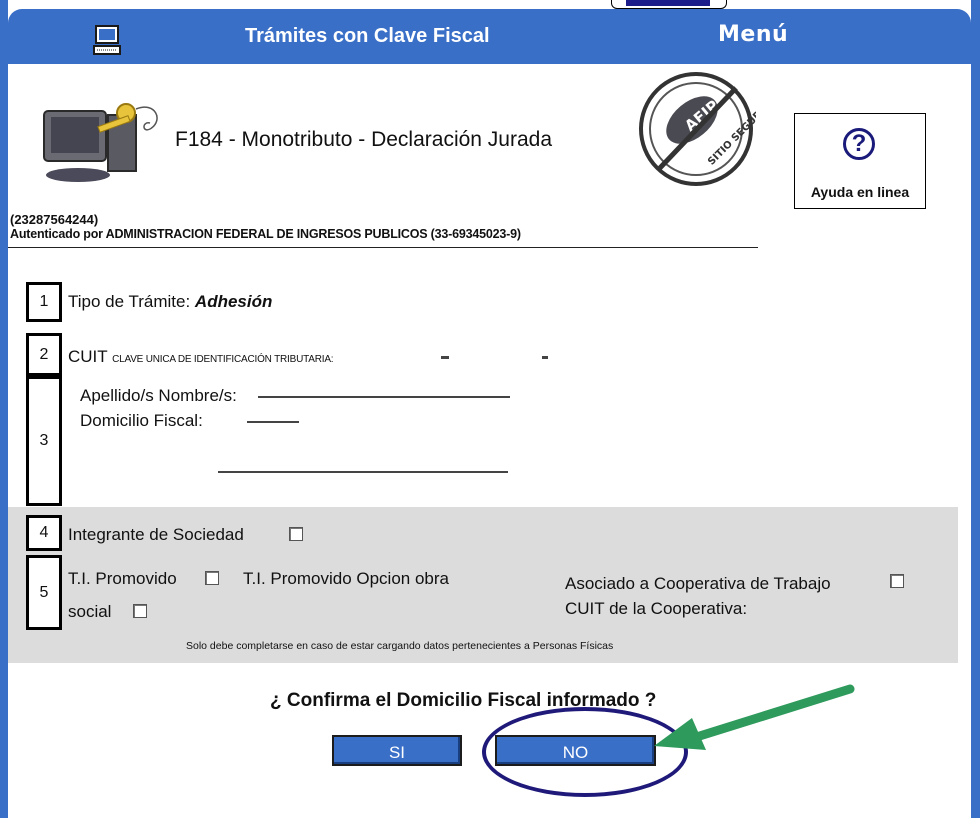 Image resolution: width=980 pixels, height=818 pixels. Describe the element at coordinates (754, 717) in the screenshot. I see `green-arrow-annotation` at that location.